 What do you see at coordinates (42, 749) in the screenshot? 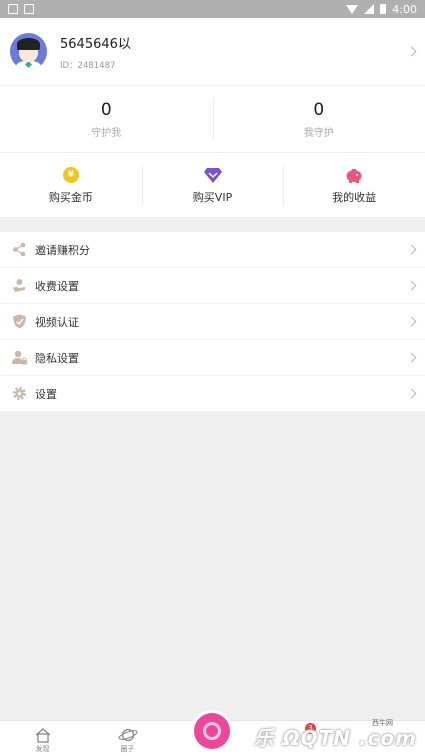
I see `tab-label: 发现` at bounding box center [42, 749].